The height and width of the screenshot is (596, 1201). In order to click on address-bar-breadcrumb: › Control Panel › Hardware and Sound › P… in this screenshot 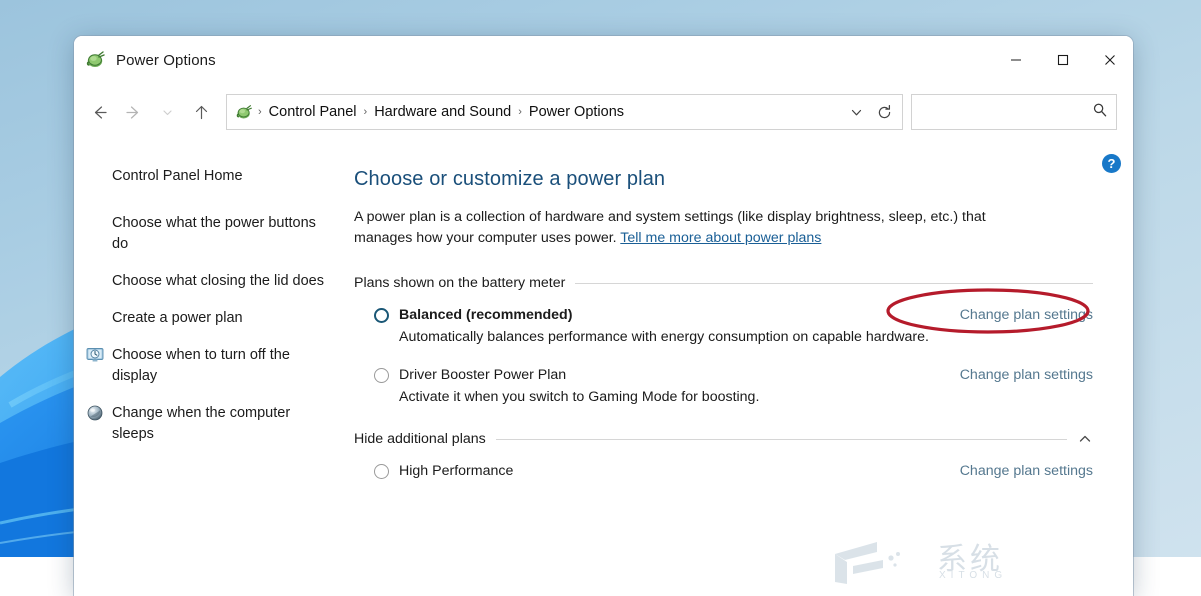, I will do `click(564, 112)`.